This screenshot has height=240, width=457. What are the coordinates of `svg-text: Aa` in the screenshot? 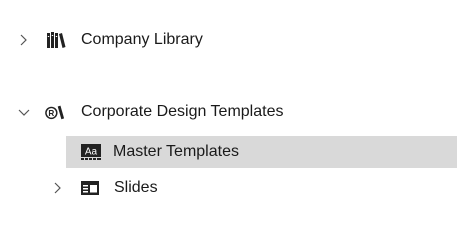 It's located at (91, 152).